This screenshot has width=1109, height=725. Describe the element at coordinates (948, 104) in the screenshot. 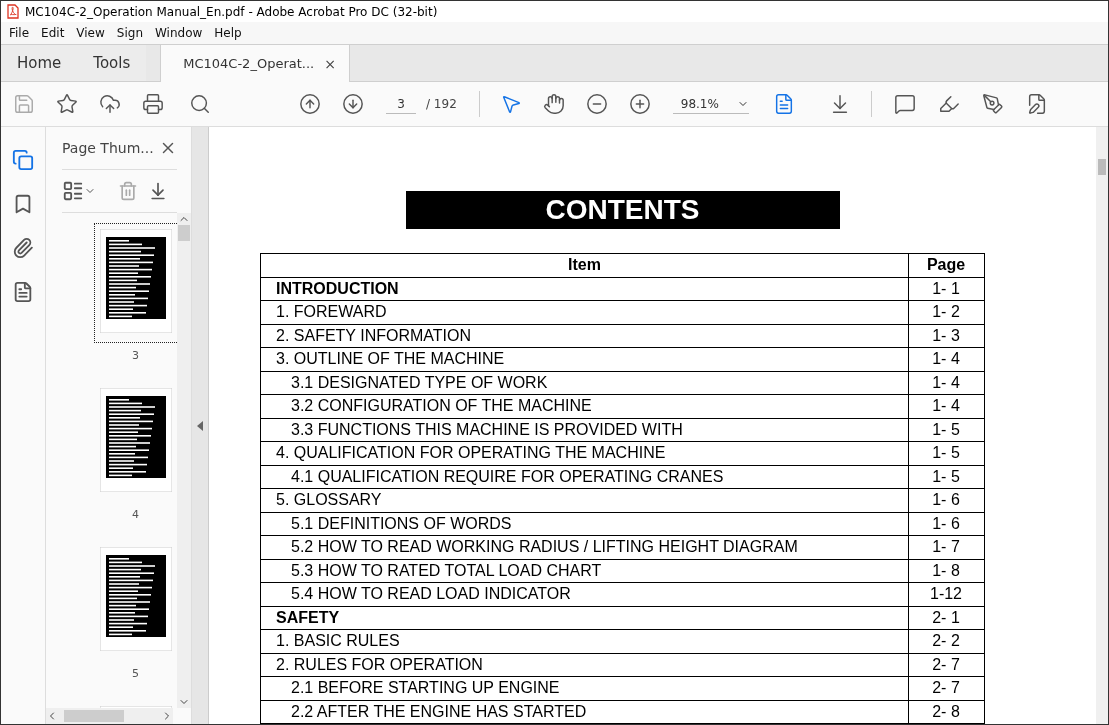

I see `highlighter-icon` at that location.